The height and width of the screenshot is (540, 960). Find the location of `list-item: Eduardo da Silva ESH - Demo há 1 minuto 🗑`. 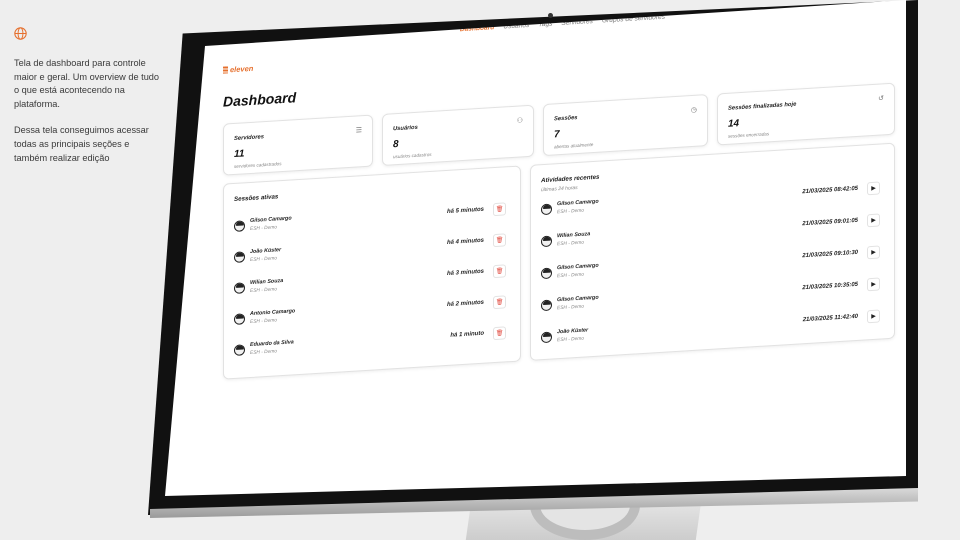

list-item: Eduardo da Silva ESH - Demo há 1 minuto 🗑 is located at coordinates (372, 344).